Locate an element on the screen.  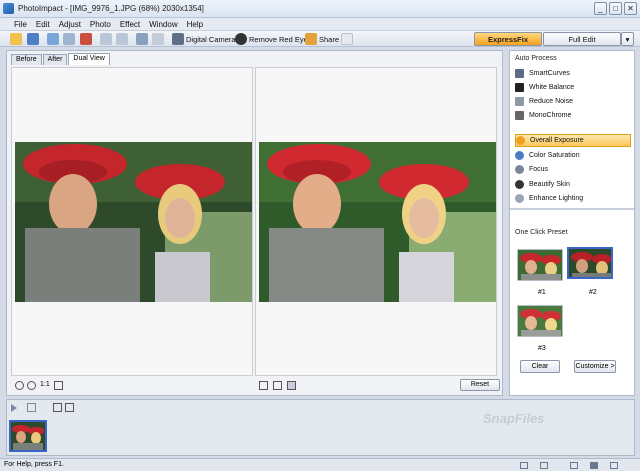
menu-adjust: Adjust is located at coordinates (70, 24).